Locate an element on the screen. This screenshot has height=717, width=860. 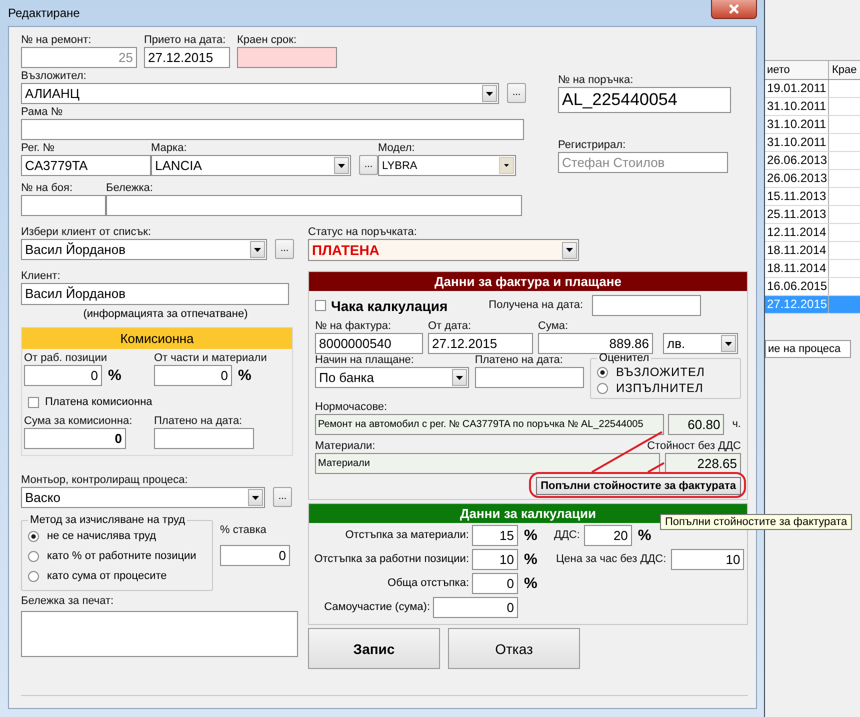
field-label: Отстъпка за материали: is located at coordinates (406, 535).